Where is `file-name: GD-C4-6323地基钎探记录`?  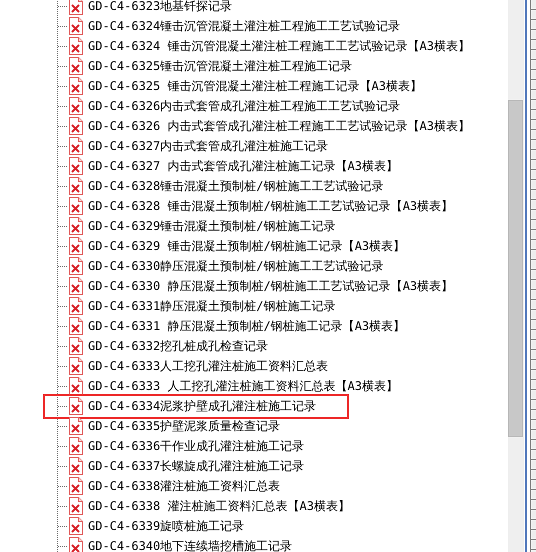 file-name: GD-C4-6323地基钎探记录 is located at coordinates (160, 6).